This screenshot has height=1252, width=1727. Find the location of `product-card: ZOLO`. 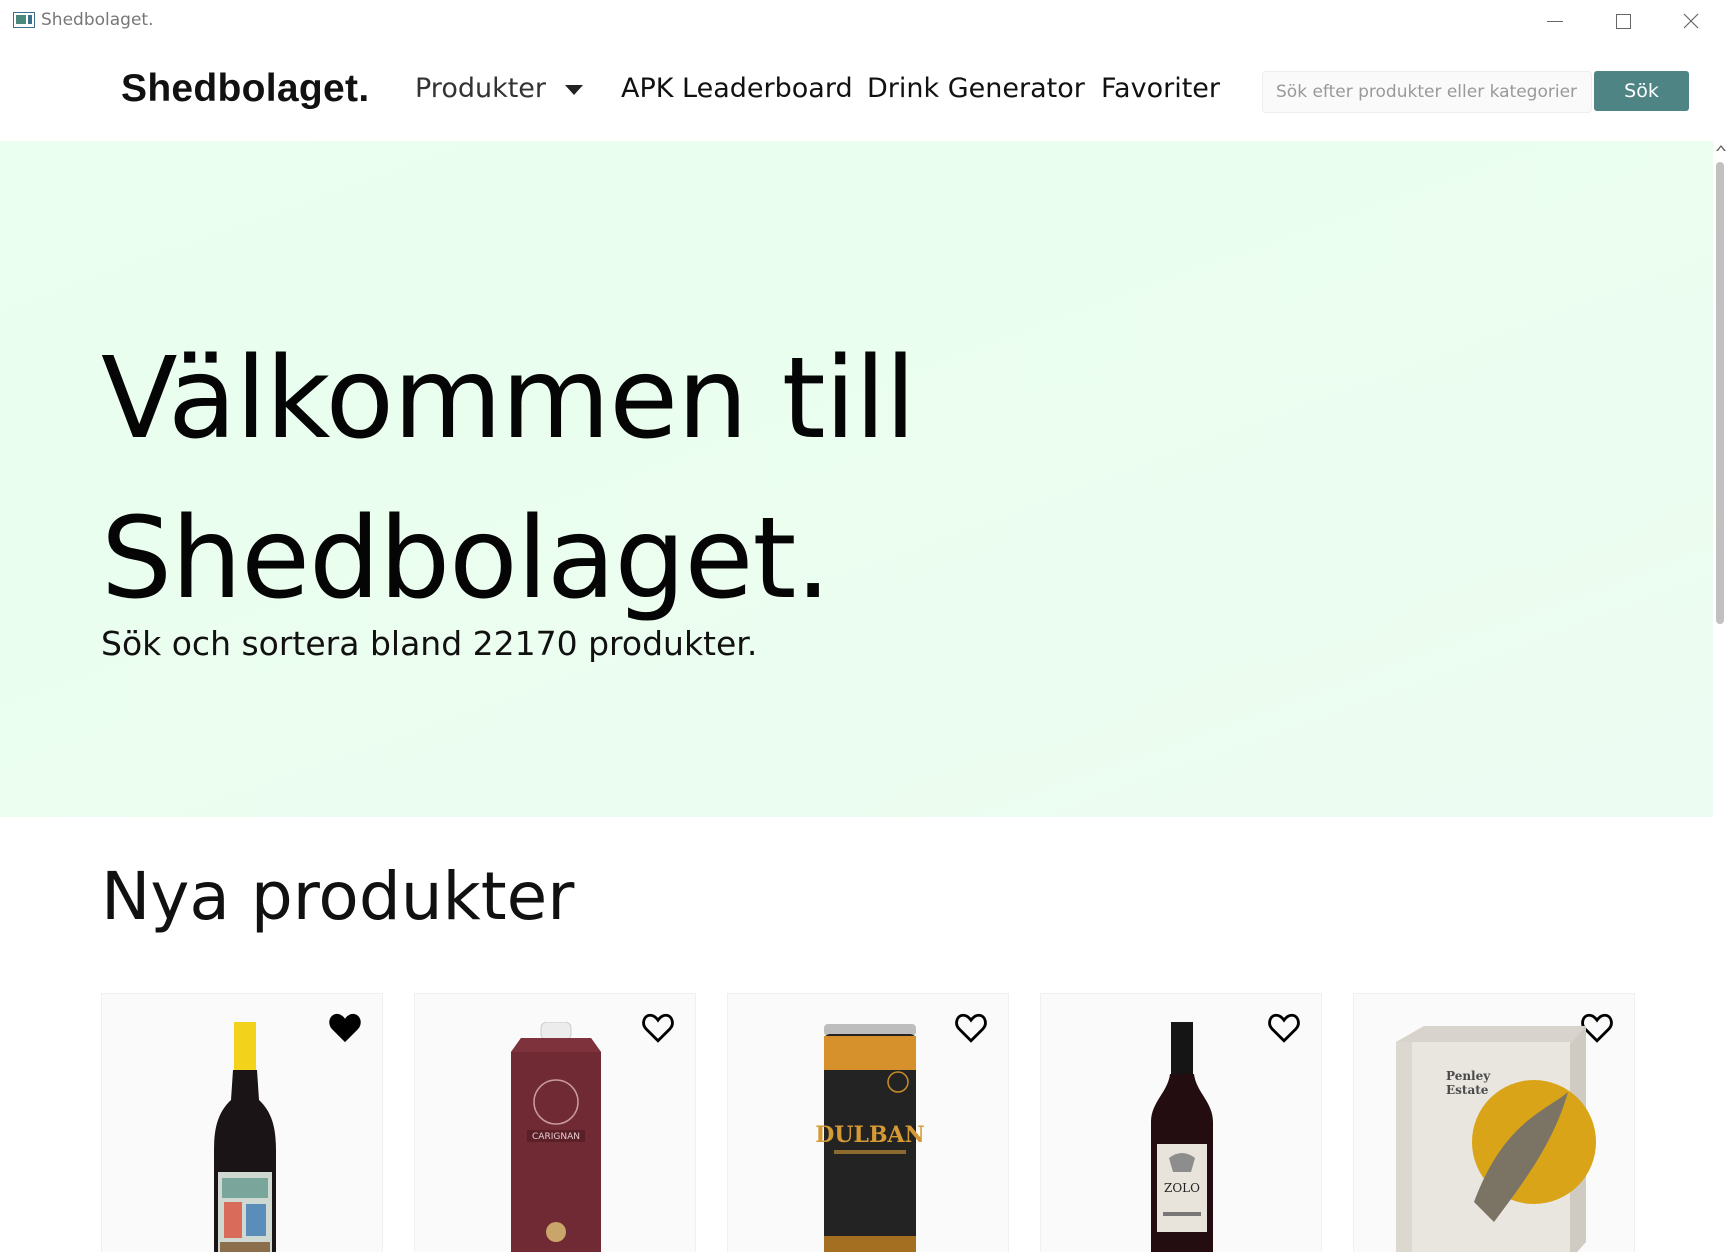

product-card: ZOLO is located at coordinates (1181, 1122).